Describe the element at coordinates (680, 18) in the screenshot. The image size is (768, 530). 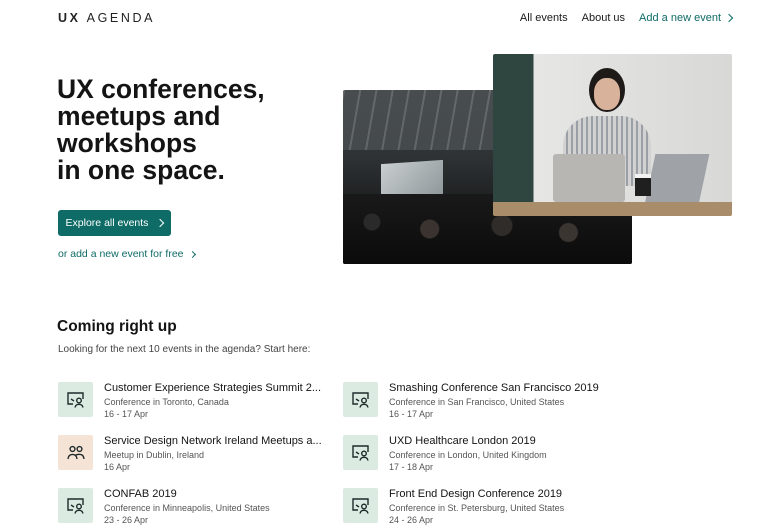
I see `nav-add-event-label: Add a new event` at that location.